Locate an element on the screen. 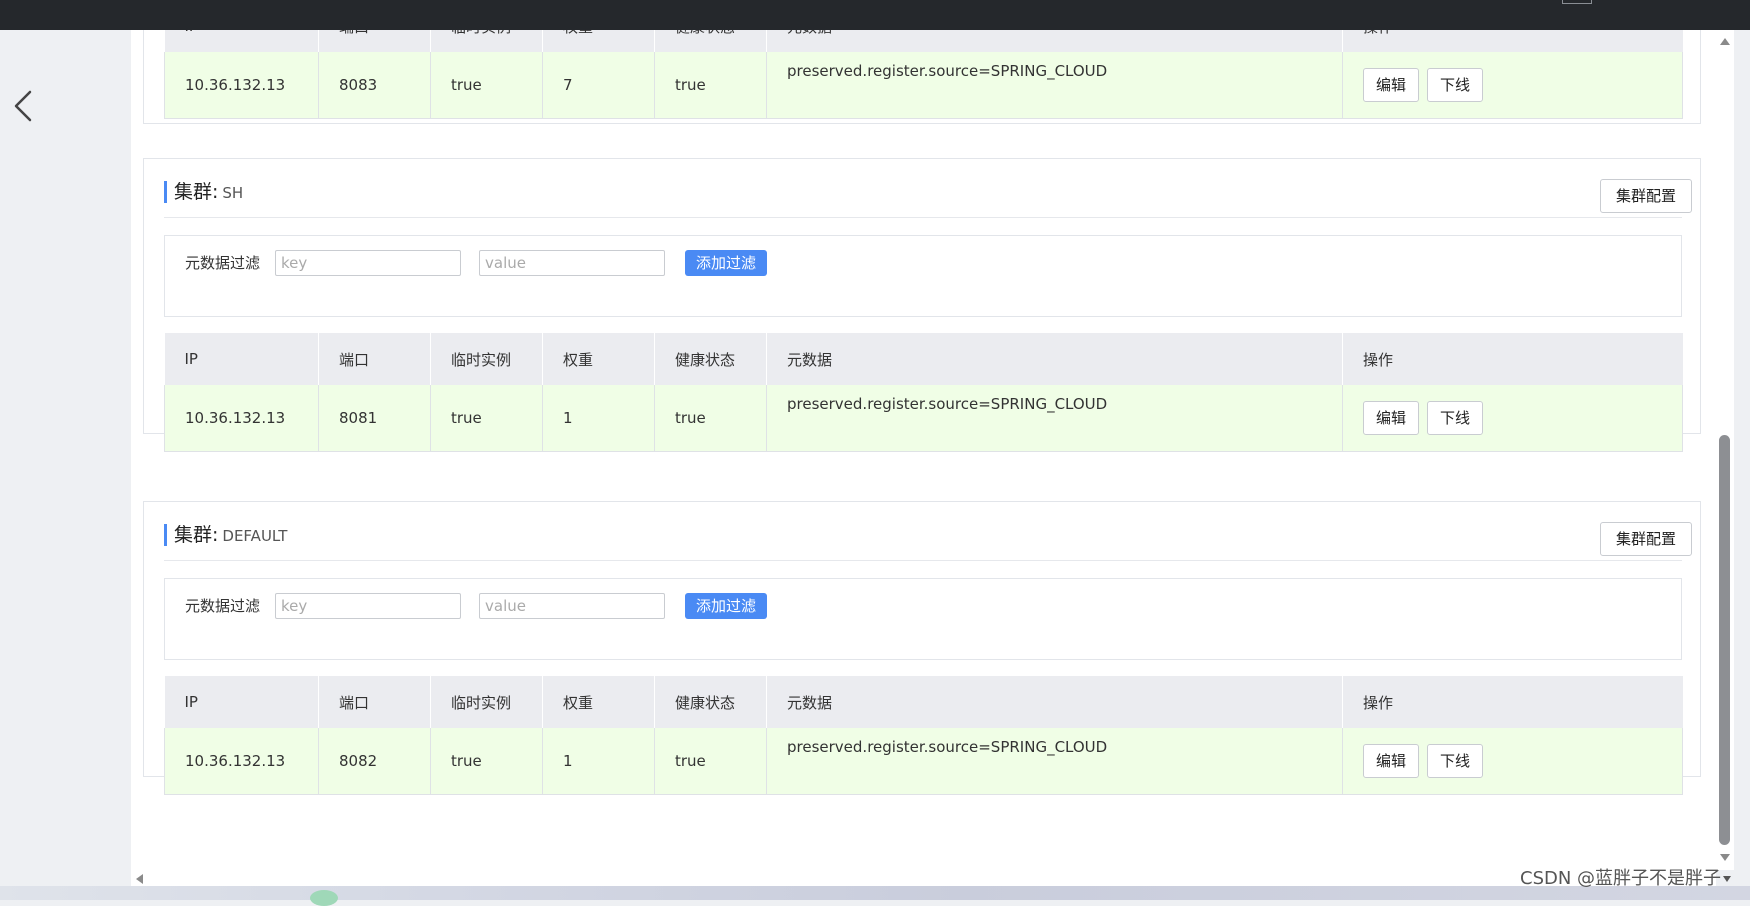 This screenshot has height=906, width=1750. csdn-watermark: CSDN @蓝胖子不是胖子 is located at coordinates (1626, 877).